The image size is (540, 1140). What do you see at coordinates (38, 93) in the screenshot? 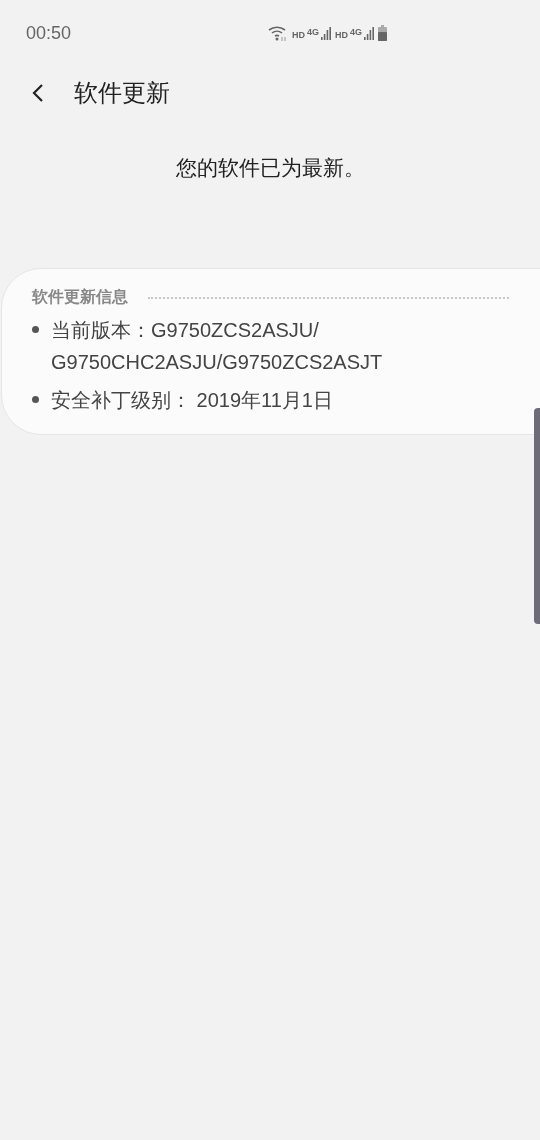
I see `back-icon` at bounding box center [38, 93].